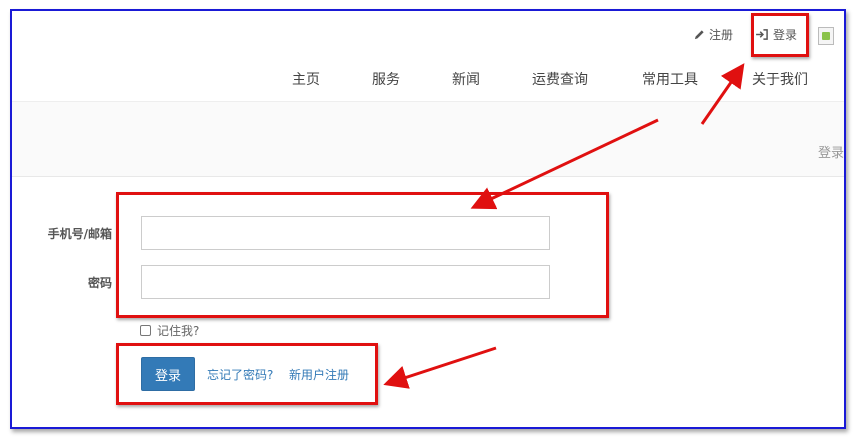  Describe the element at coordinates (721, 35) in the screenshot. I see `register-top-label: 注册` at that location.